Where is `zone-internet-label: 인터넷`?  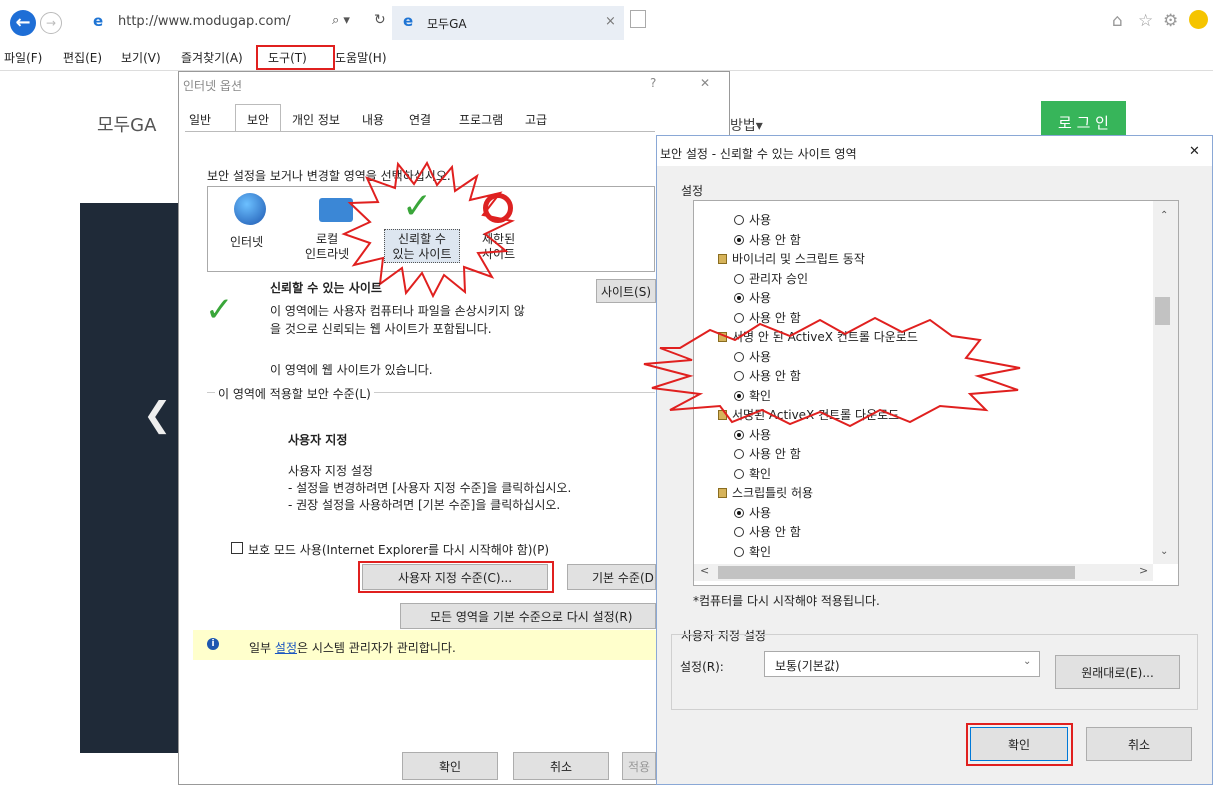 zone-internet-label: 인터넷 is located at coordinates (246, 241).